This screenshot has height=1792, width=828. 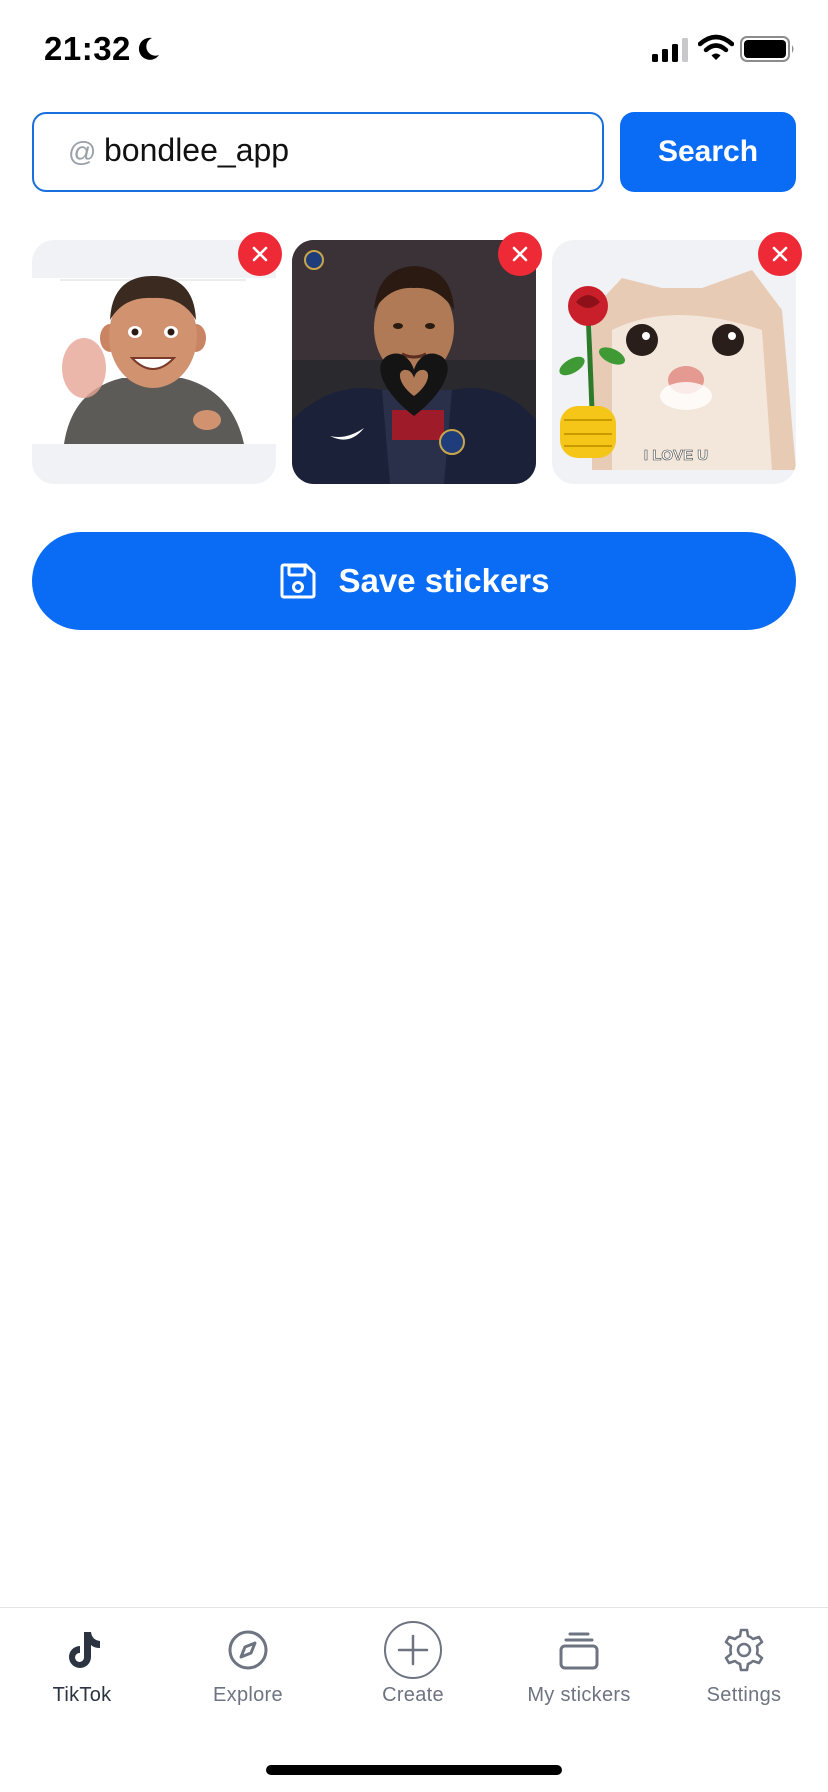 I want to click on search-input-value: bondlee_app, so click(x=196, y=150).